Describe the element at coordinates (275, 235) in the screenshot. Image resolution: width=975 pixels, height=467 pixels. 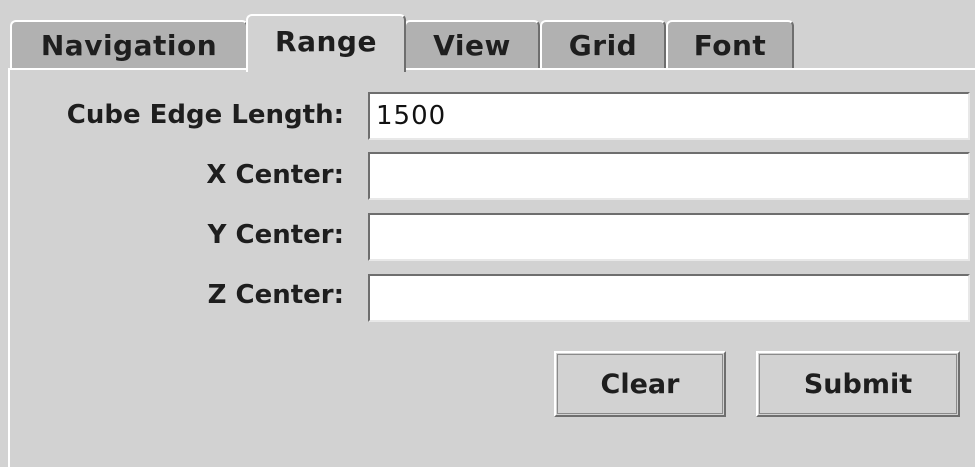
I see `y-center-label: Y Center:` at that location.